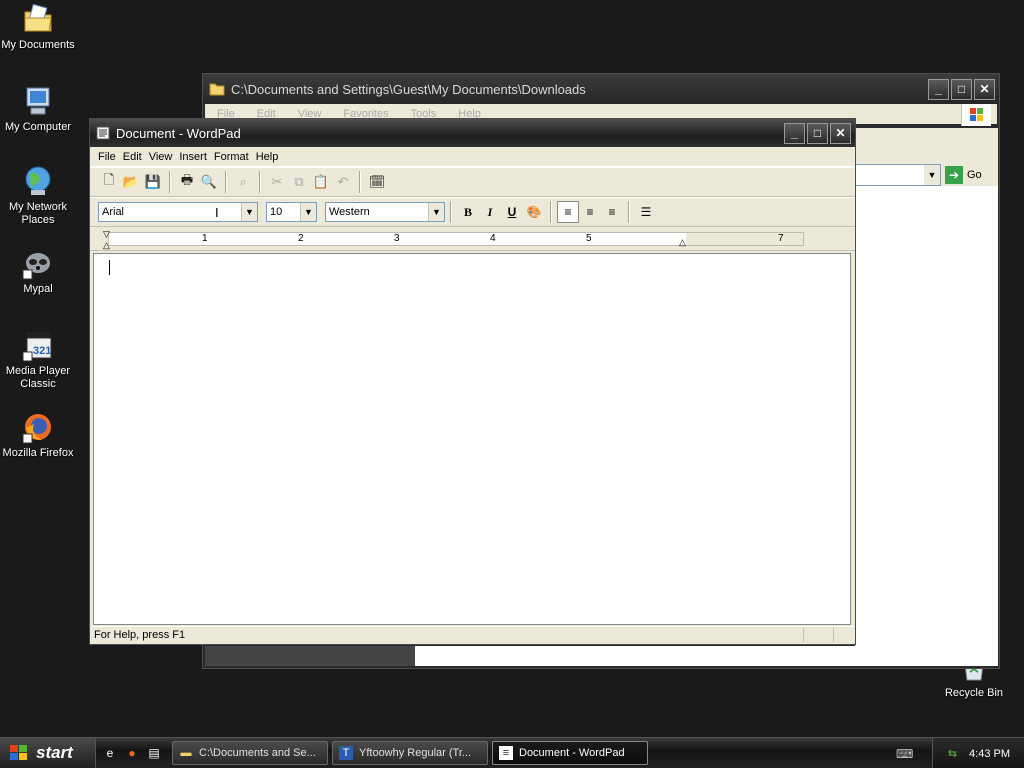 The image size is (1024, 768). Describe the element at coordinates (113, 212) in the screenshot. I see `font-name-value: Arial` at that location.